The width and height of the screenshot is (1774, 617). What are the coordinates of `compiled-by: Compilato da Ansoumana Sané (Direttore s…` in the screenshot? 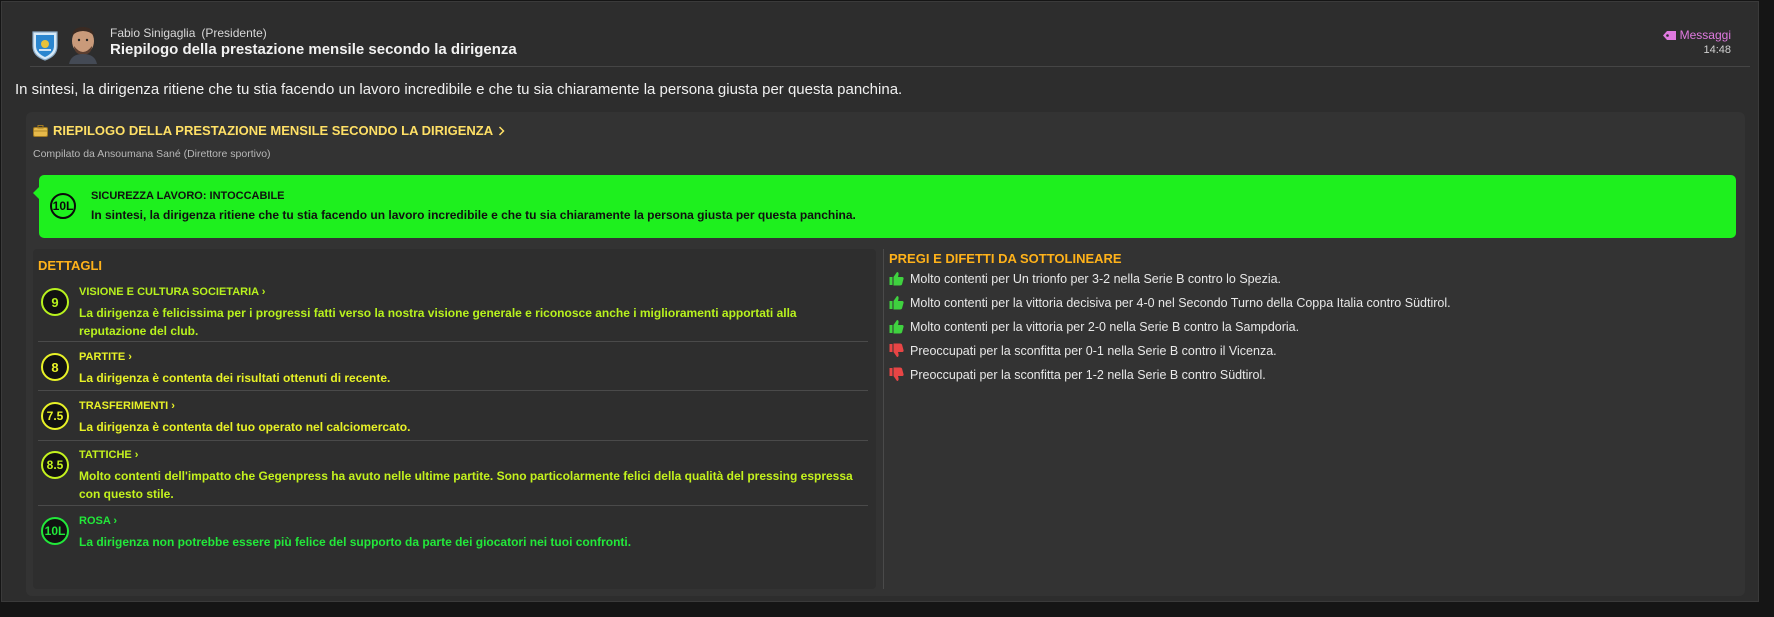 It's located at (152, 154).